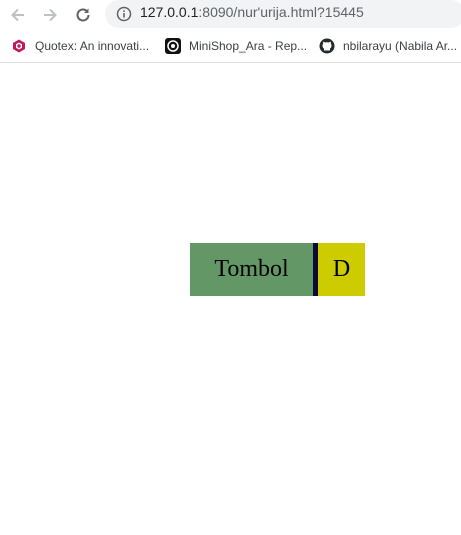  I want to click on arrow-right-icon, so click(50, 15).